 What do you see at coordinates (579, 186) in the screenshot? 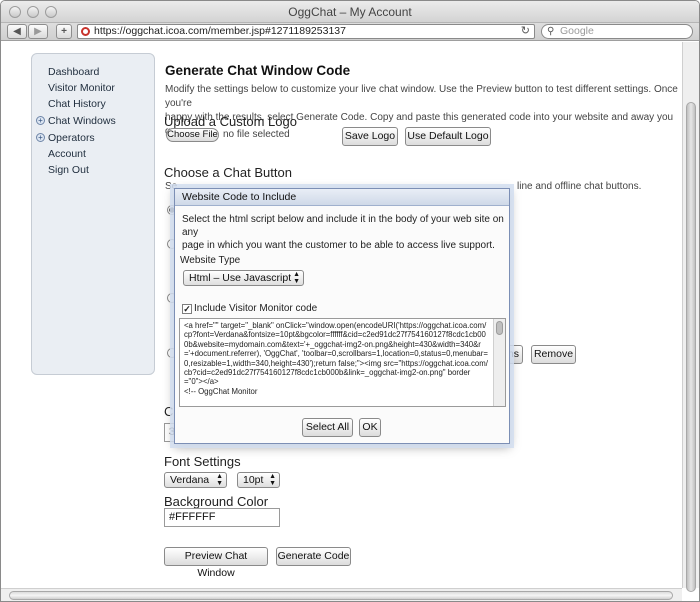
I see `chat-button-description-end: line and offline chat buttons.` at bounding box center [579, 186].